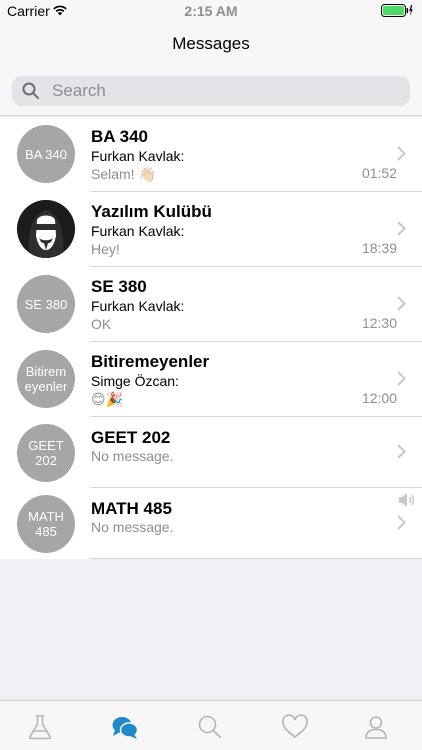 The height and width of the screenshot is (750, 422). Describe the element at coordinates (379, 398) in the screenshot. I see `message-time: 12:00` at that location.